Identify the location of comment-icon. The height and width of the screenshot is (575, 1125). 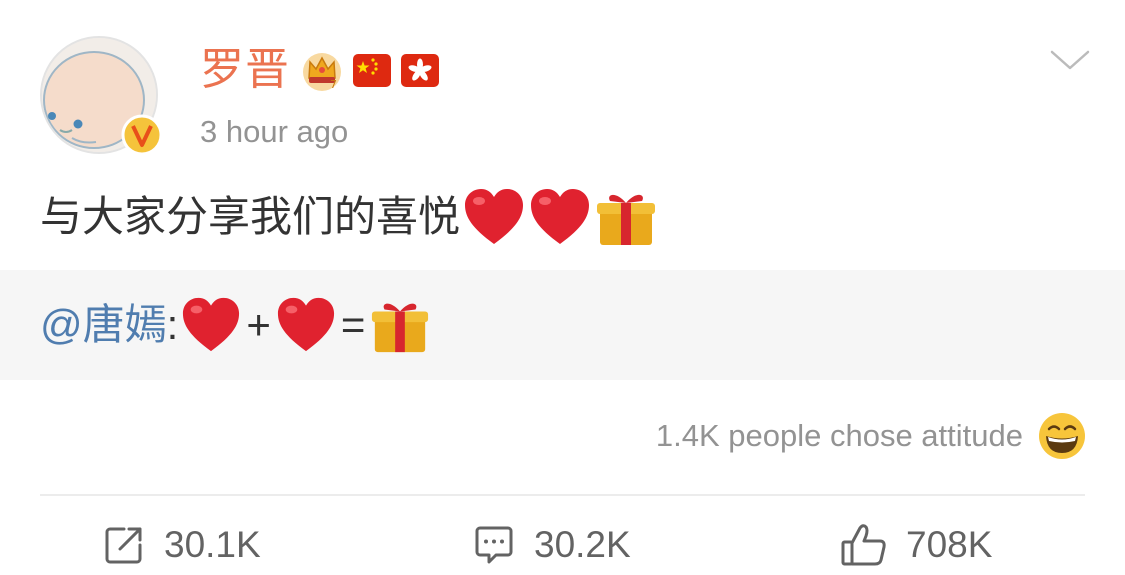
(494, 545).